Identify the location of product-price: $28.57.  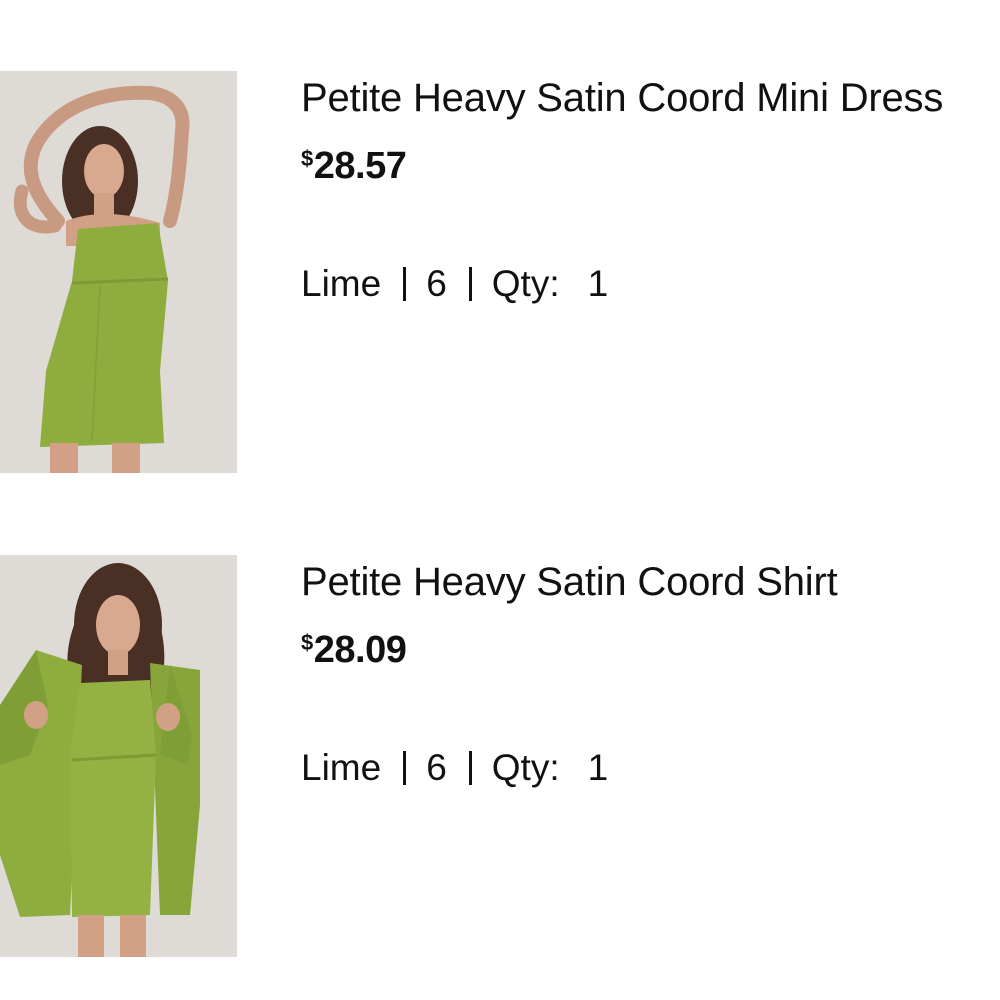
(354, 162).